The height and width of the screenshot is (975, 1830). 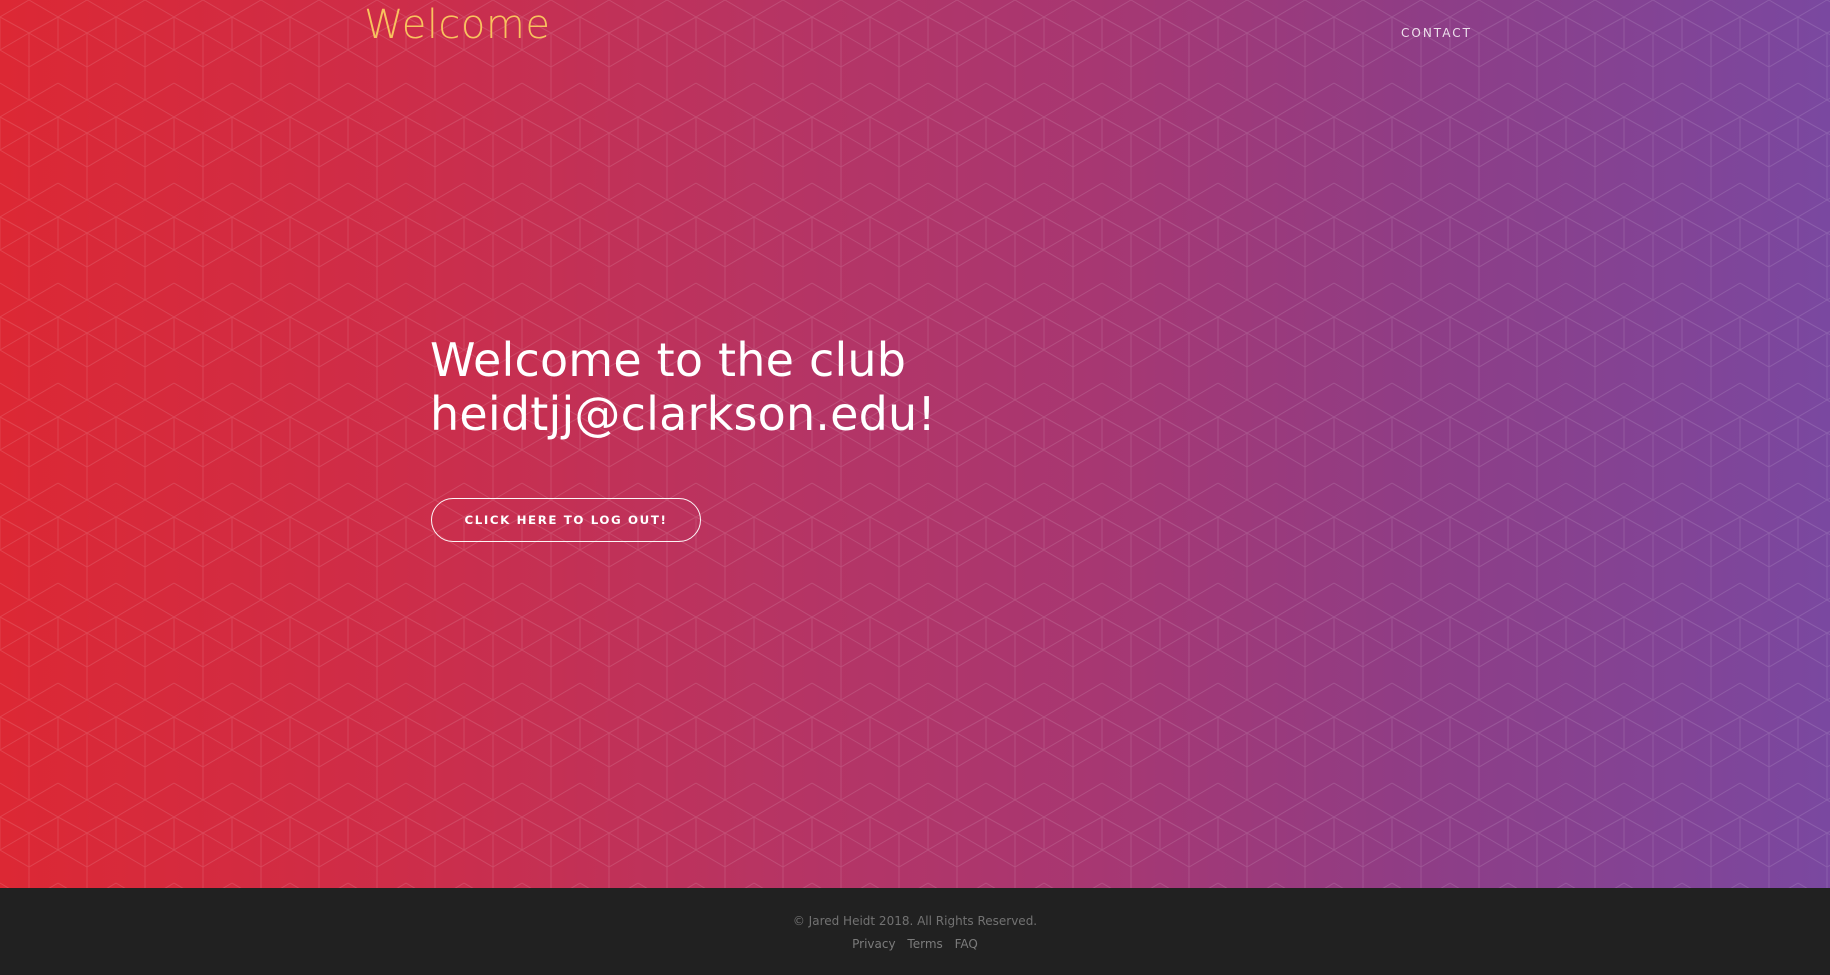 I want to click on brand-title: Welcome, so click(x=457, y=25).